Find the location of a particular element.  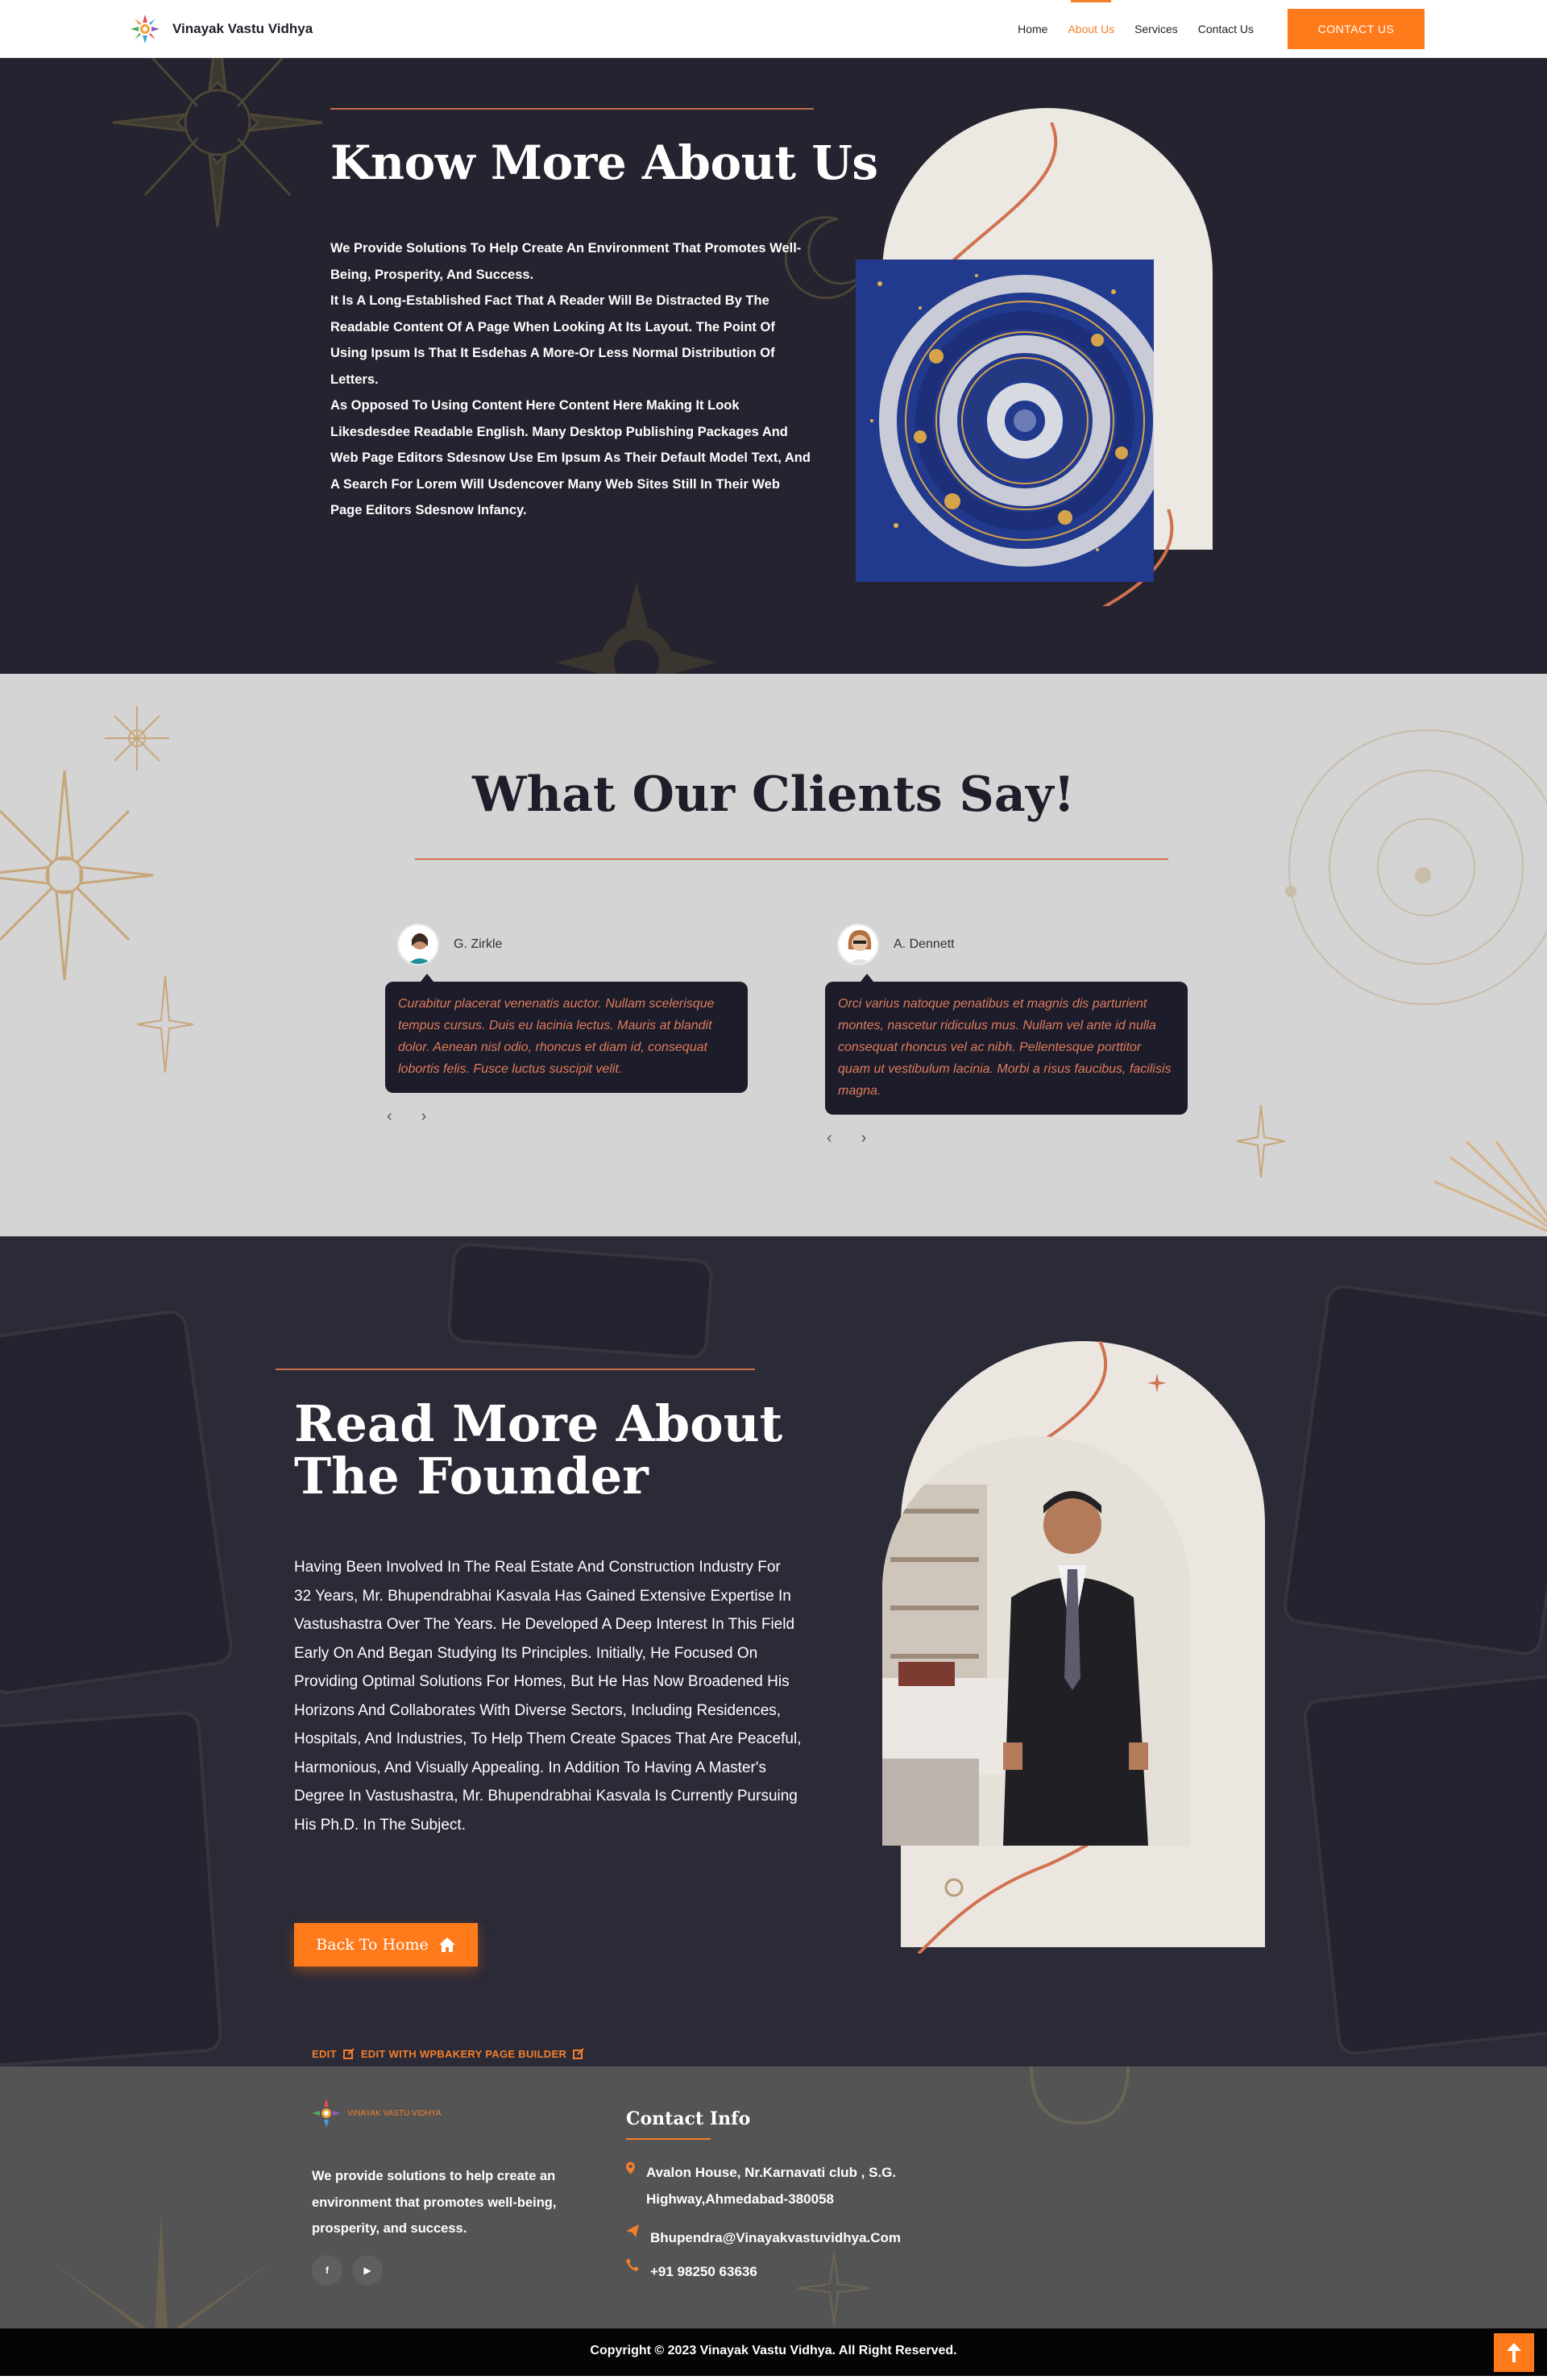

edit-with-page-builder-link: EDIT WITH WPBAKERY PAGE BUILDER is located at coordinates (464, 2054).